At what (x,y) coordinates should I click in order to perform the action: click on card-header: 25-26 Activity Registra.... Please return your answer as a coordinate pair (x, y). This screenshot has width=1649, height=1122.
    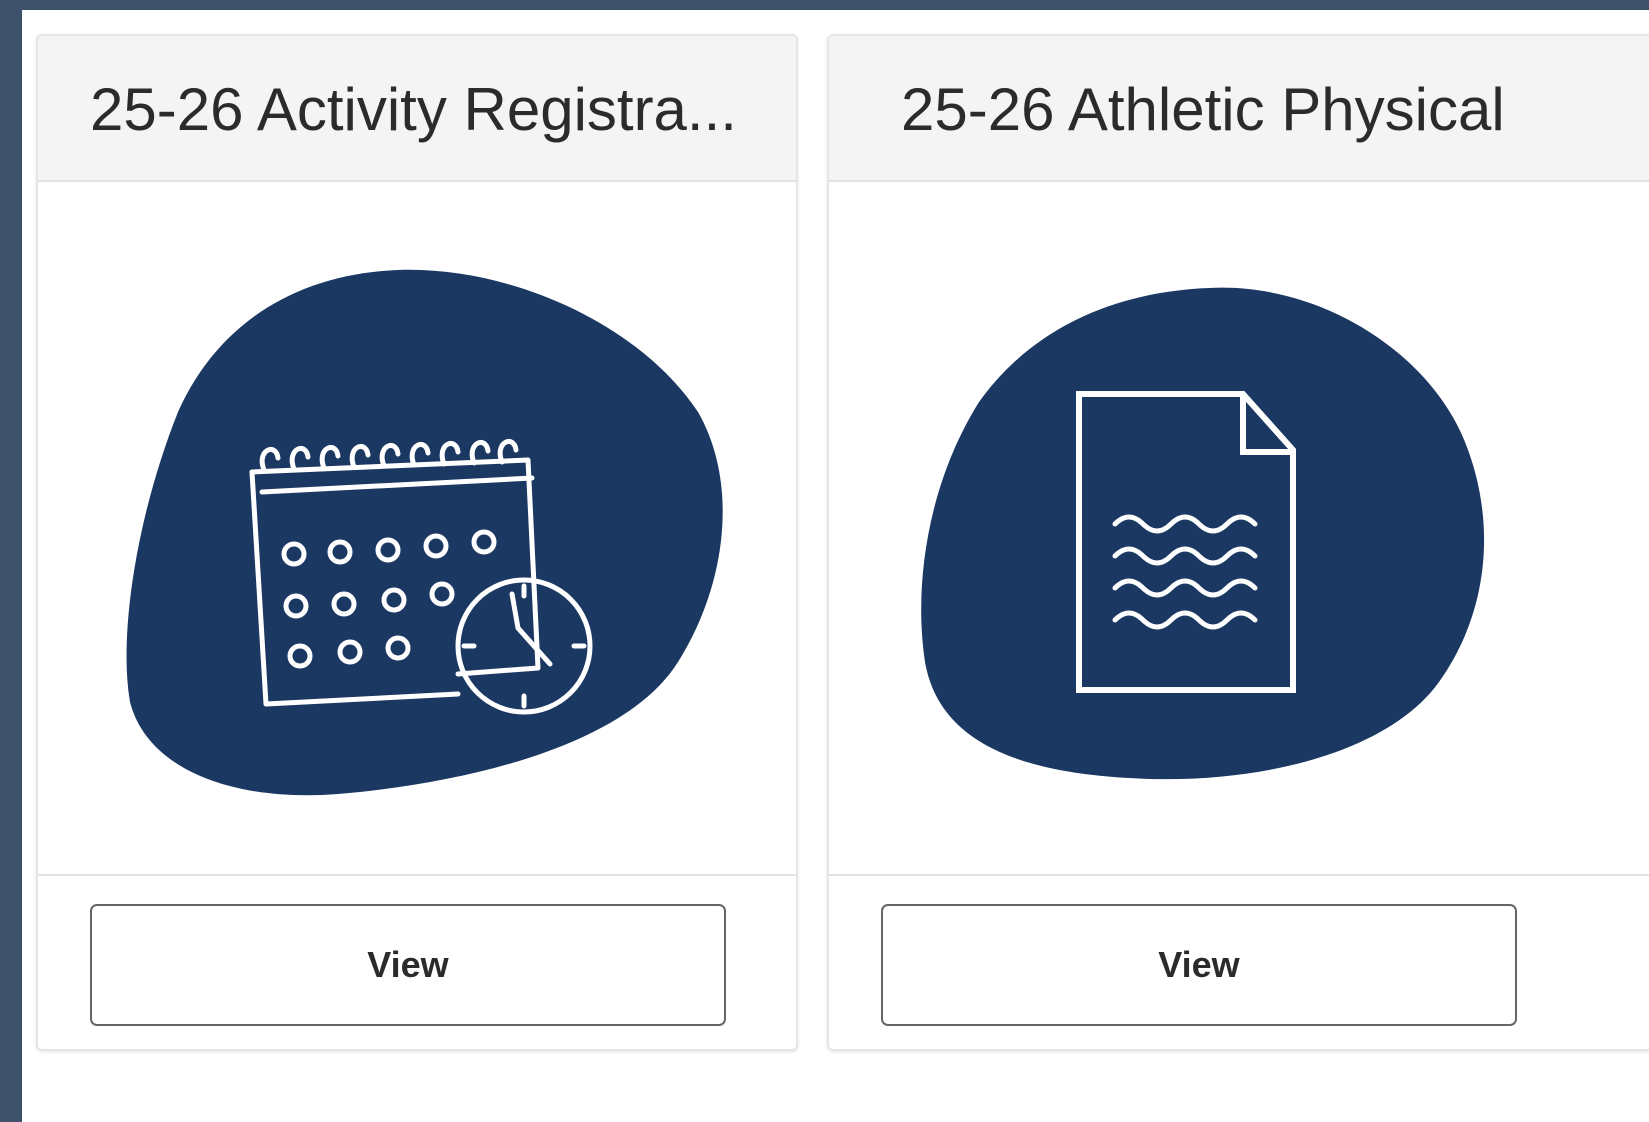
    Looking at the image, I should click on (417, 109).